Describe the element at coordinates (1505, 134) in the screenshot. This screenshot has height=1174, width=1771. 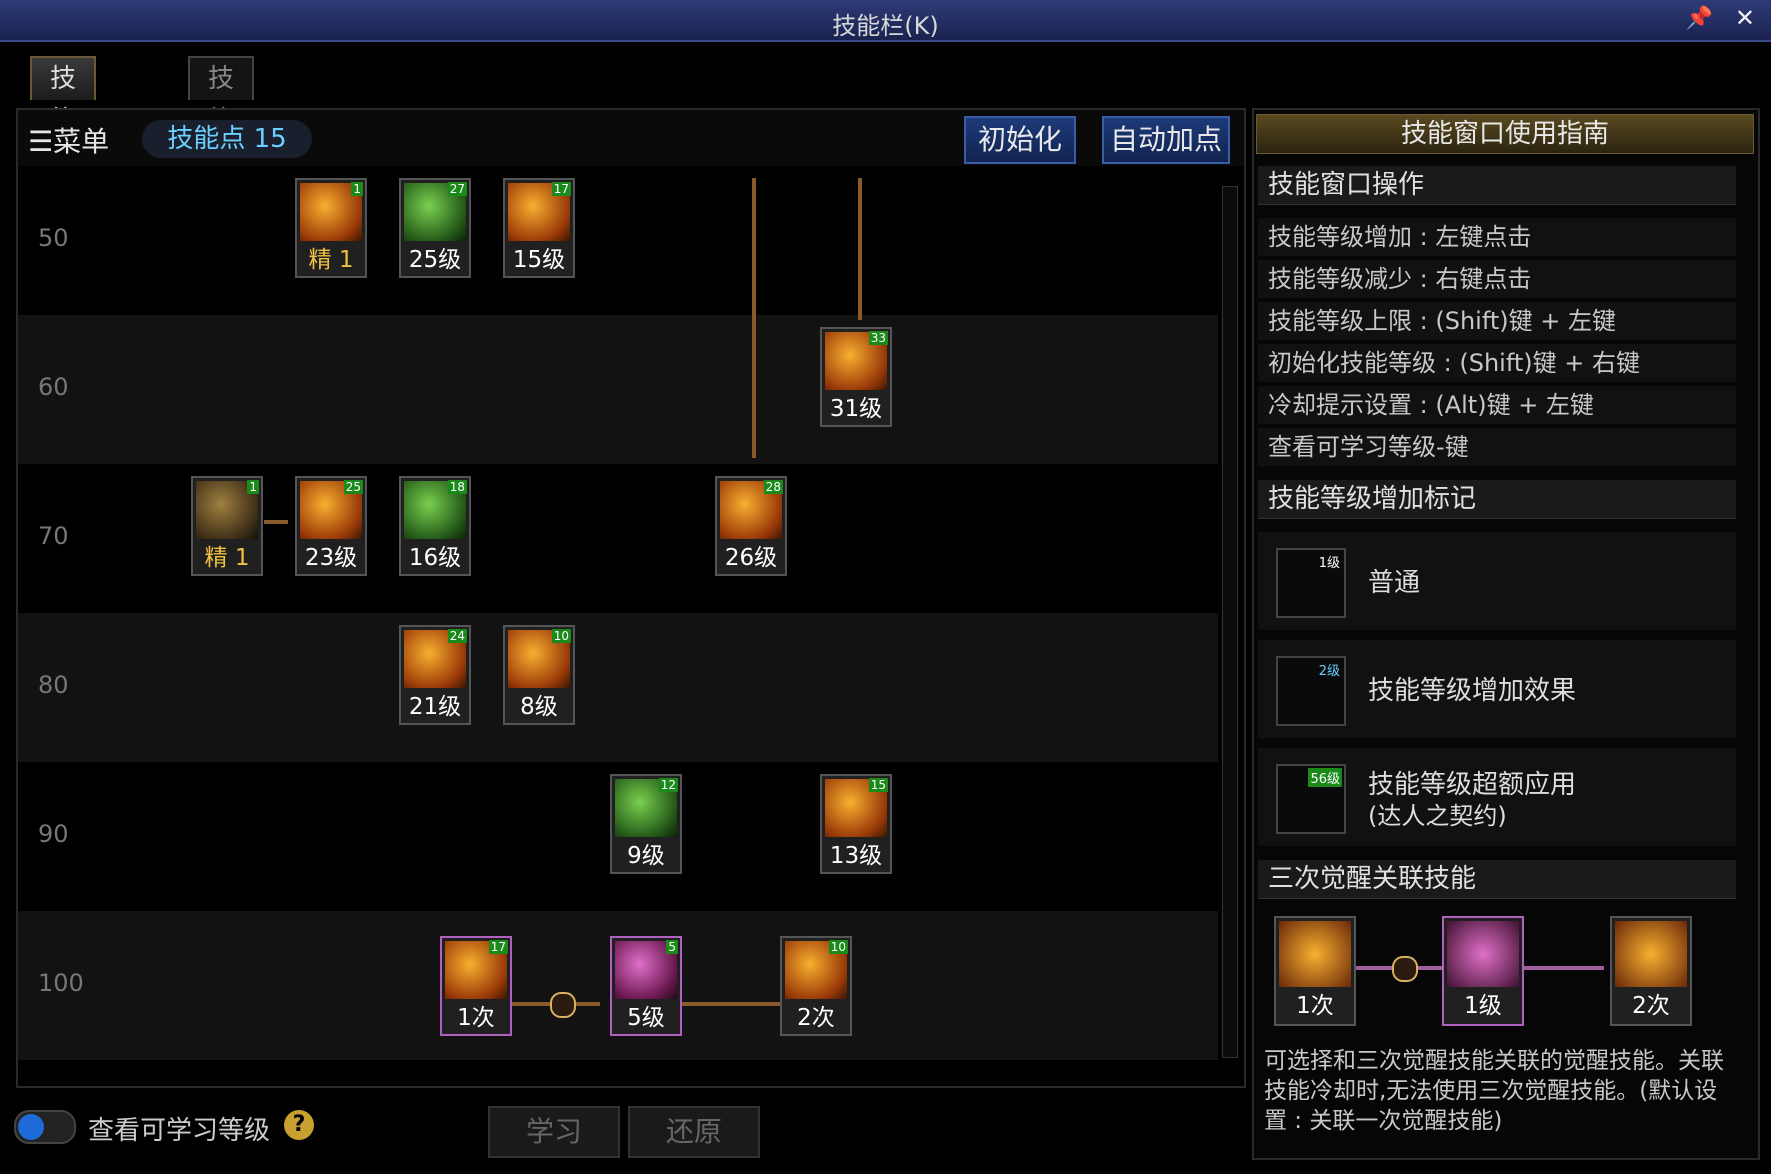
I see `guide-title: 技能窗口使用指南` at that location.